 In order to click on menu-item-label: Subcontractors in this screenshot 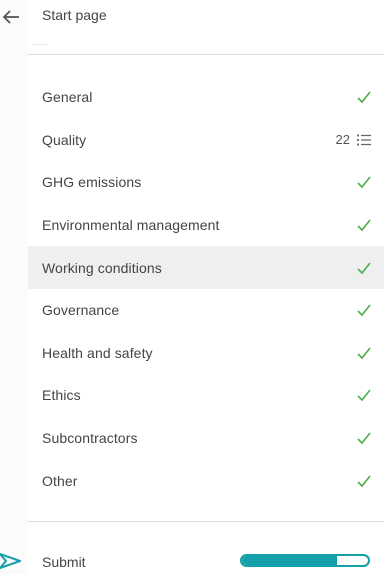, I will do `click(90, 438)`.